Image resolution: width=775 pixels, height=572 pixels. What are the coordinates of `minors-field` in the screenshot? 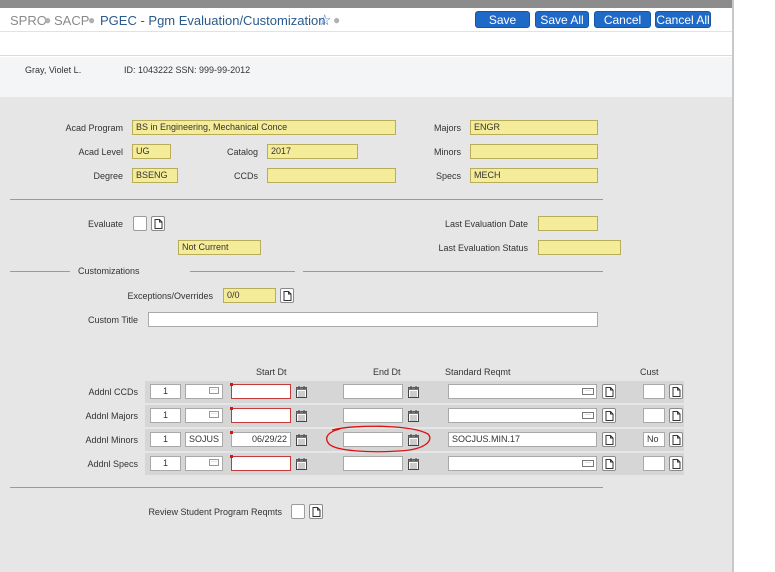 It's located at (534, 151).